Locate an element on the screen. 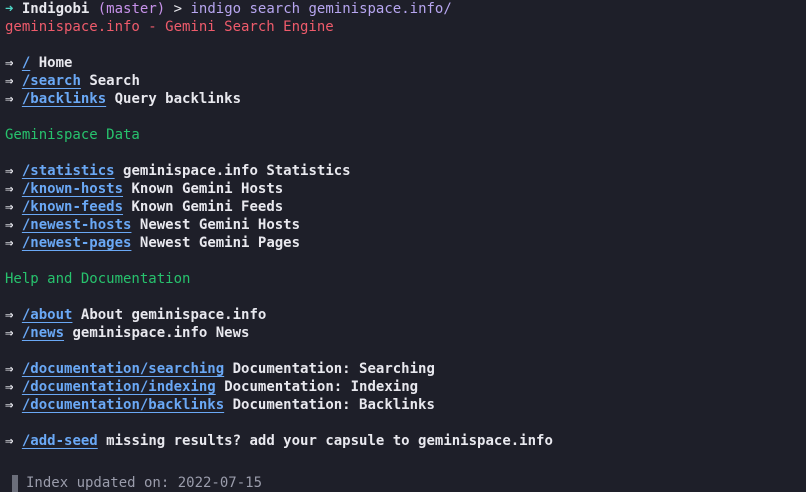  link-label: geminispace.info Statistics is located at coordinates (237, 171).